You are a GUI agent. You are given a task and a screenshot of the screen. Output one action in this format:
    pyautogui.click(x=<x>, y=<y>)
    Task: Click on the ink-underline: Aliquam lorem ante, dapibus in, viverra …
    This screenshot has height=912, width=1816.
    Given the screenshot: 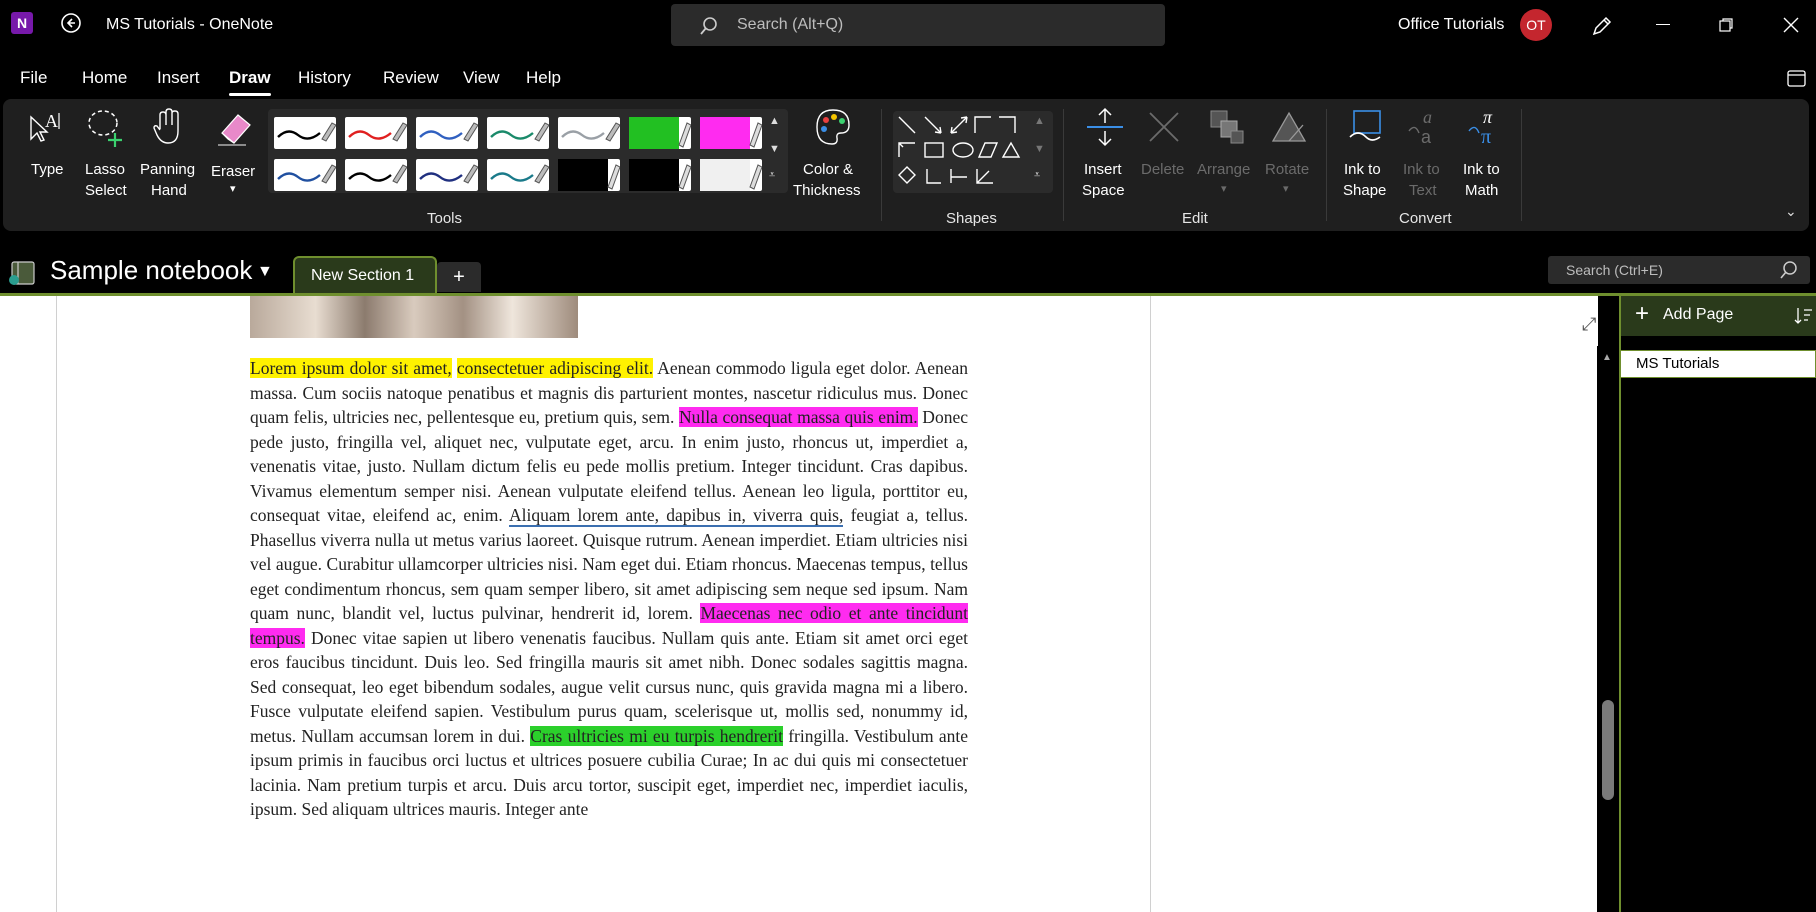 What is the action you would take?
    pyautogui.click(x=676, y=516)
    